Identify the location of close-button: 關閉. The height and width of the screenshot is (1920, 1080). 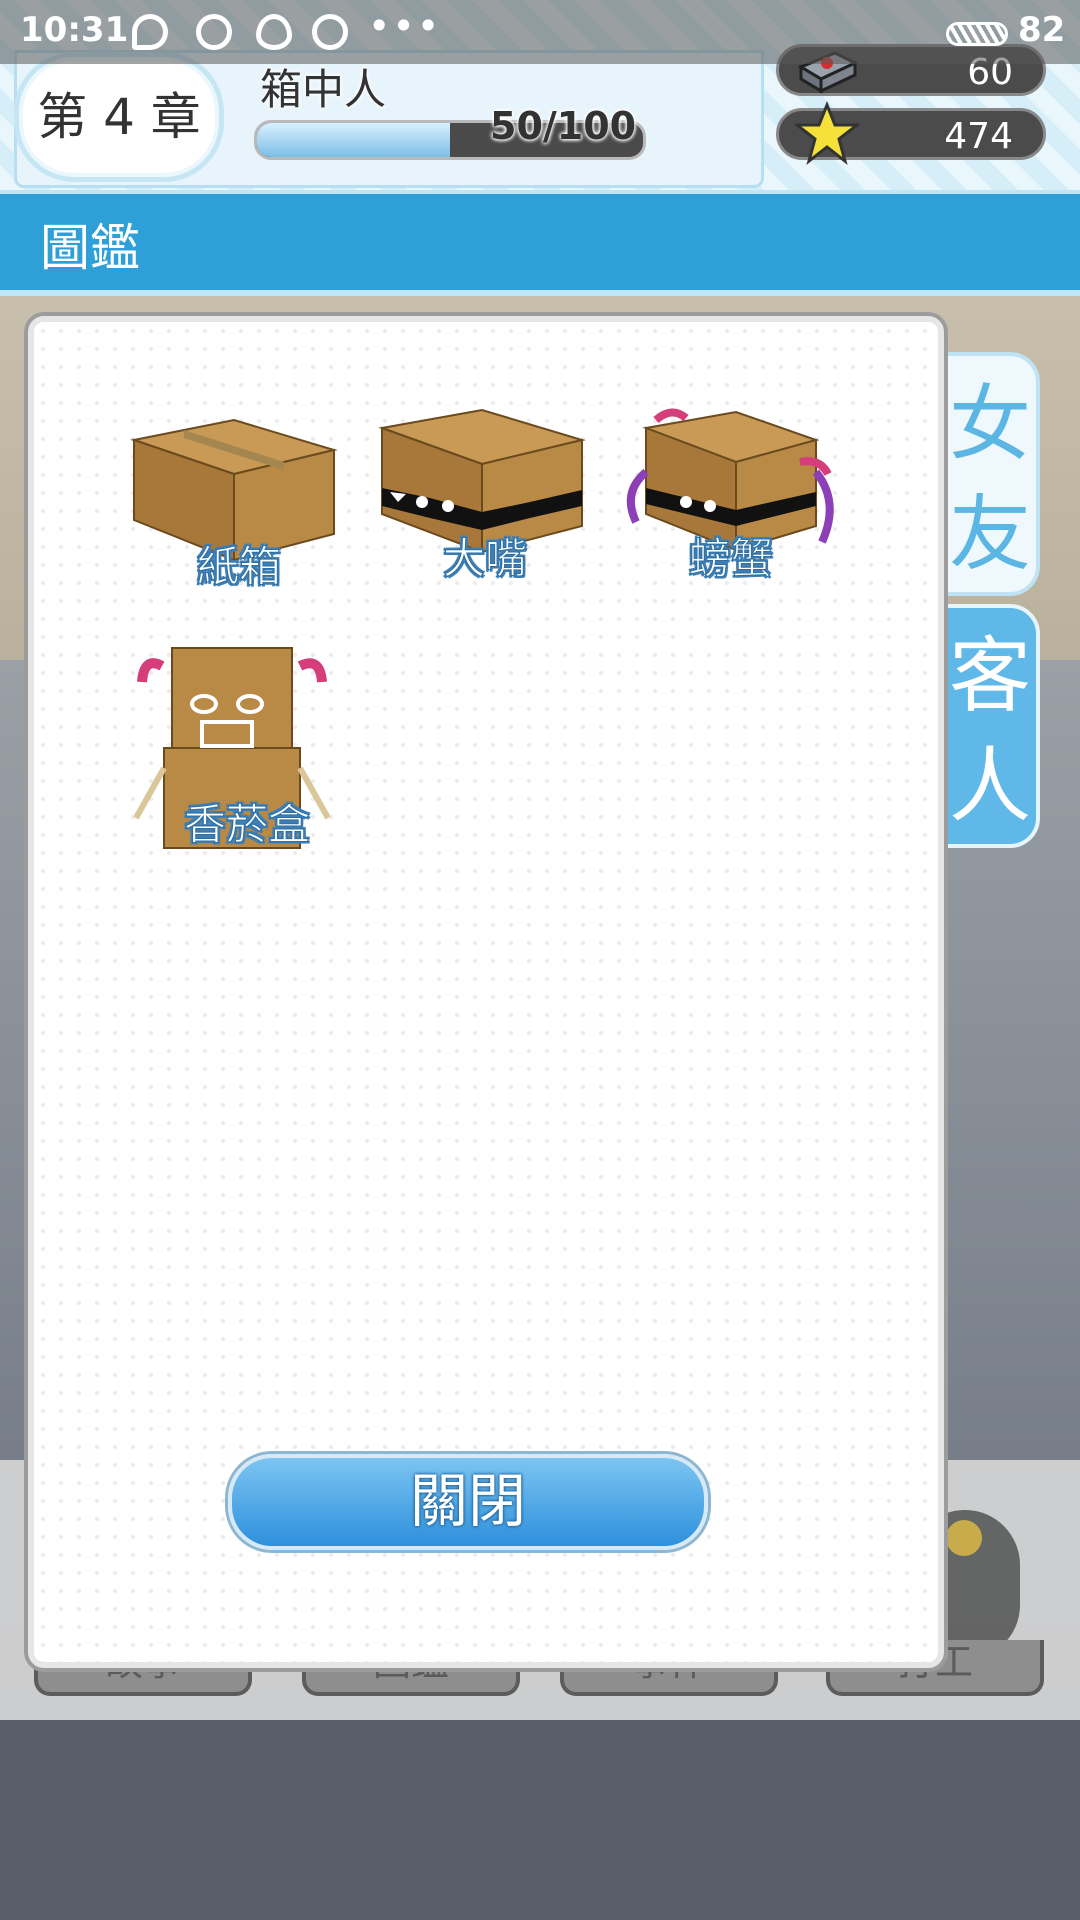
(468, 1502).